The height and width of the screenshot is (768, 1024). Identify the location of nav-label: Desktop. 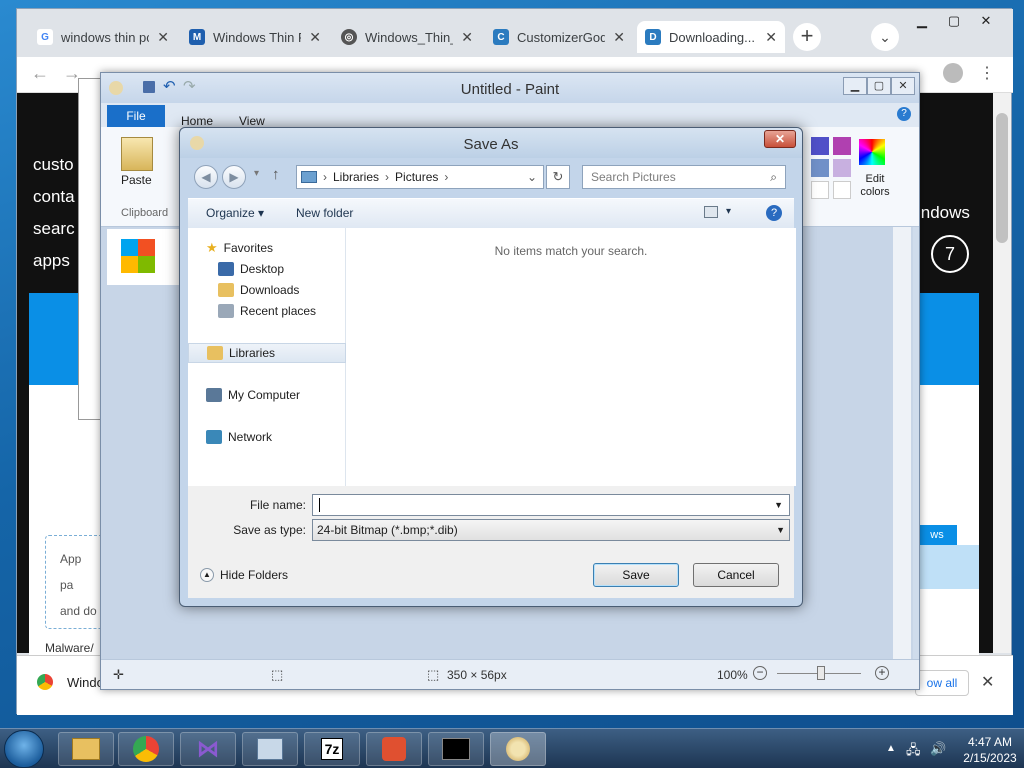
(262, 269).